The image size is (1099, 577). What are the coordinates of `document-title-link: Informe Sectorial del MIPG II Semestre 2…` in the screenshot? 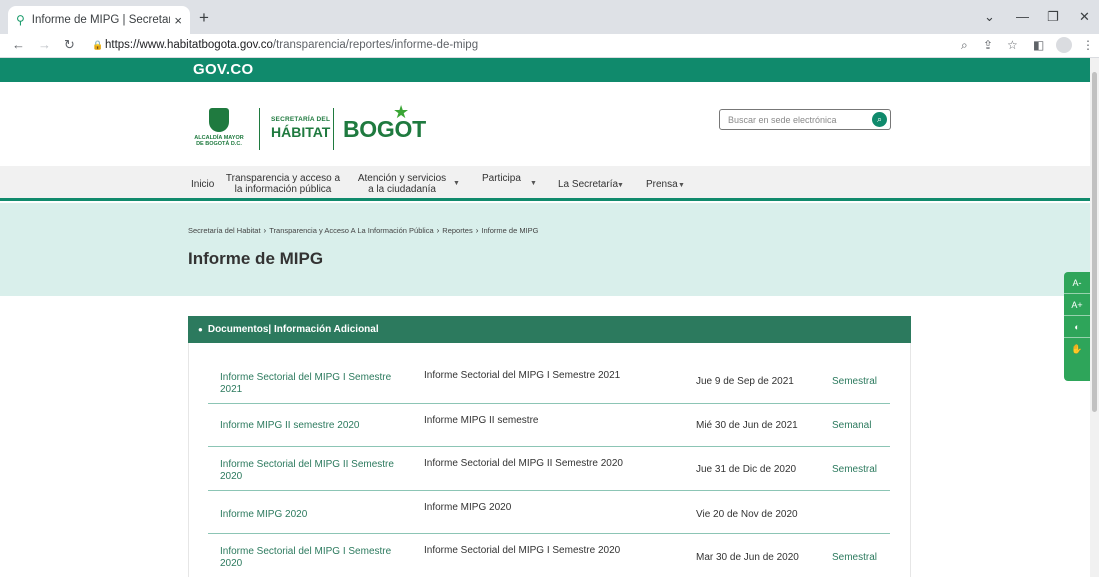 It's located at (307, 471).